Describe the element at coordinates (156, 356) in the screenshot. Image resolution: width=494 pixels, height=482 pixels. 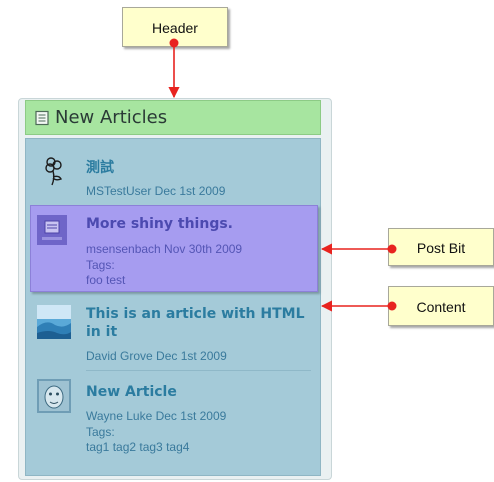
I see `article-meta: David Grove Dec 1st 2009` at that location.